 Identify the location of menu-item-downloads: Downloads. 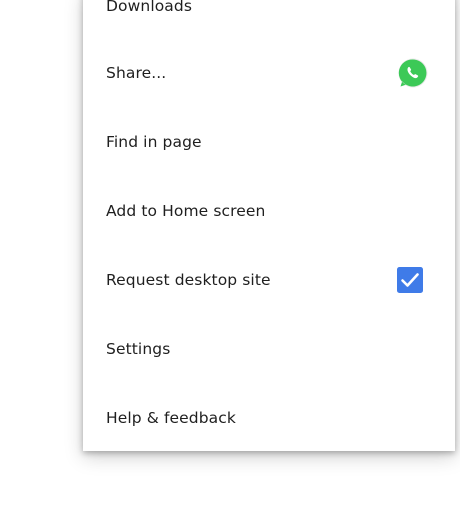
(269, 18).